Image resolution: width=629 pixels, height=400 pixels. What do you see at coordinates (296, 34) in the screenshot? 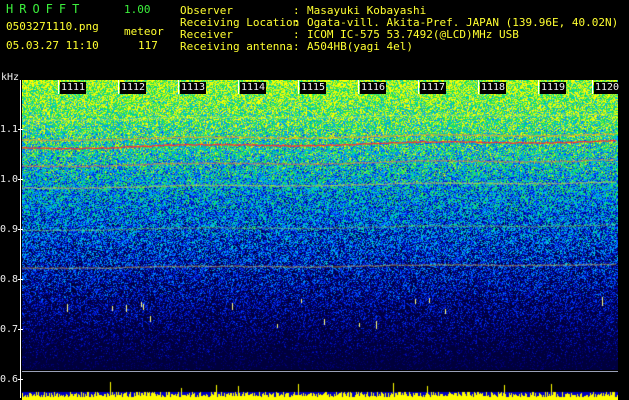
I see `receiver-colon: :` at bounding box center [296, 34].